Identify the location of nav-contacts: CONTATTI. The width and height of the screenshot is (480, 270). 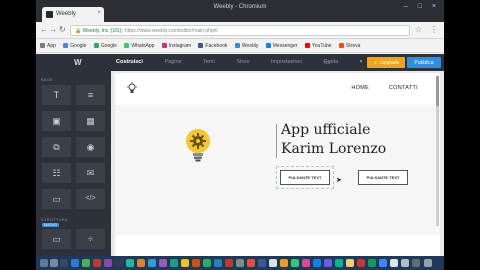
(403, 88).